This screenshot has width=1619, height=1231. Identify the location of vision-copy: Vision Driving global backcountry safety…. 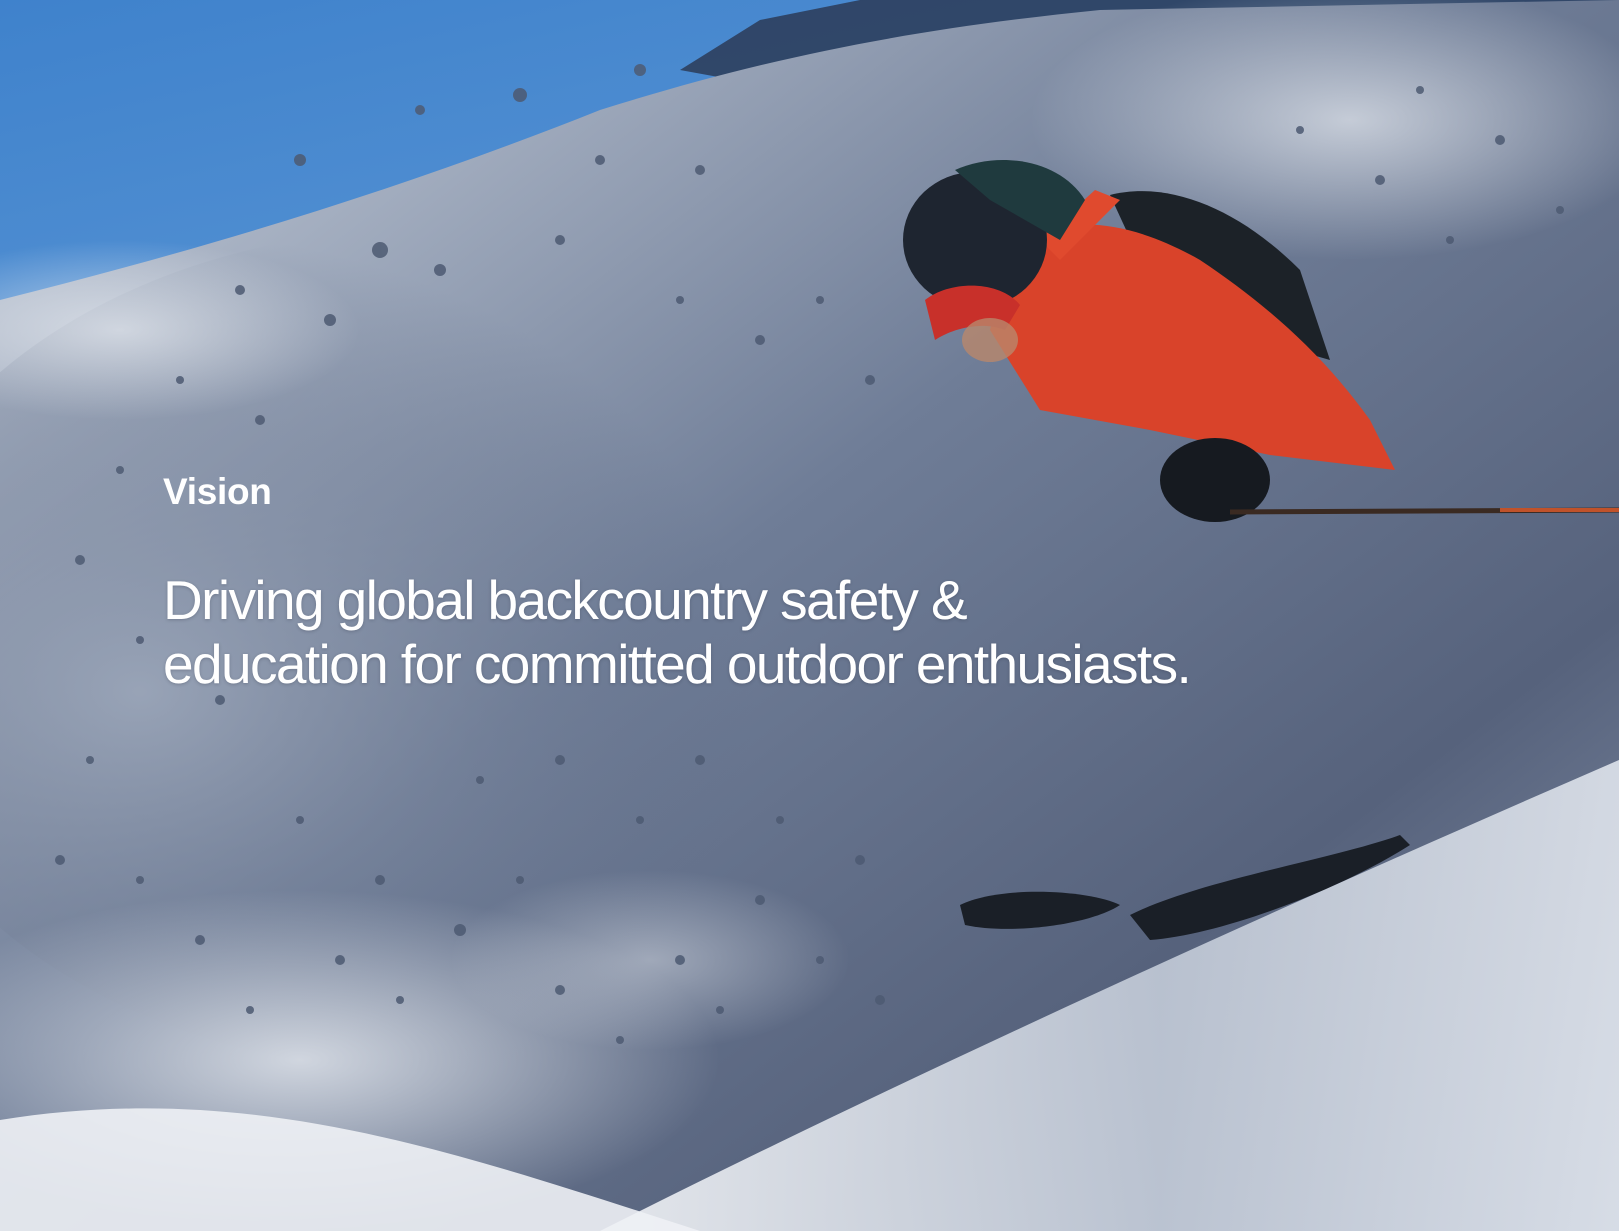
(713, 583).